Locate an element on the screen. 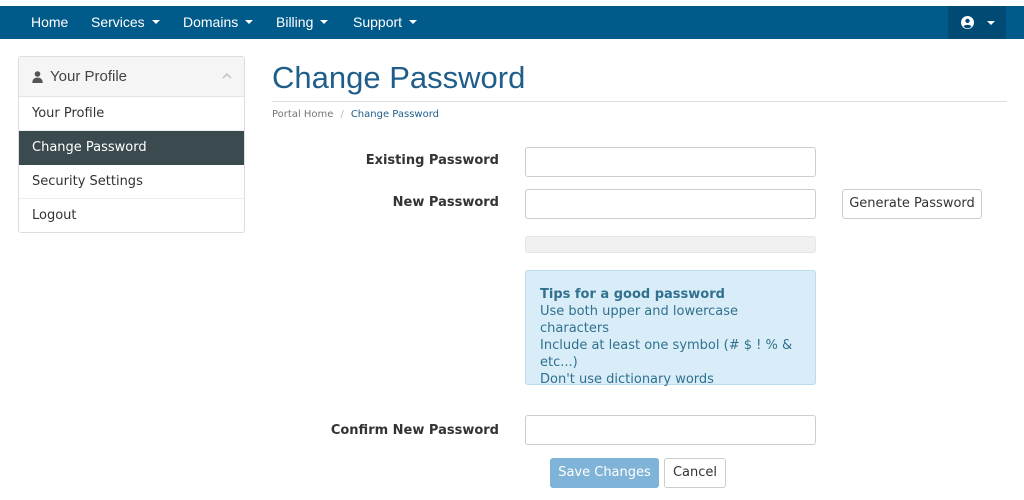 The image size is (1024, 500). sidebar-item-your-profile: Your Profile is located at coordinates (131, 114).